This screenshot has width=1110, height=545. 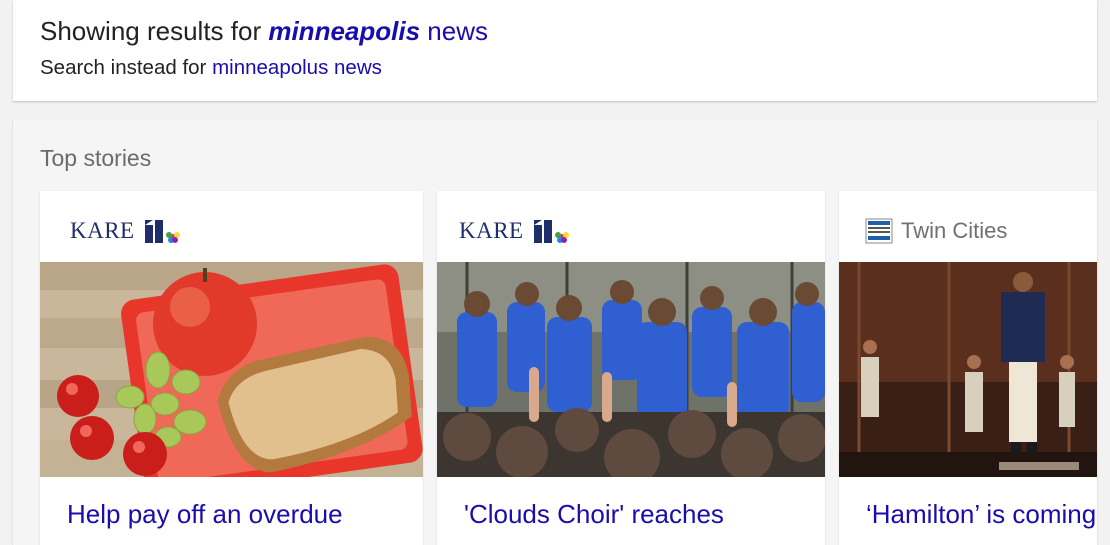 What do you see at coordinates (594, 514) in the screenshot?
I see `story-headline: 'Clouds Choir' reaches` at bounding box center [594, 514].